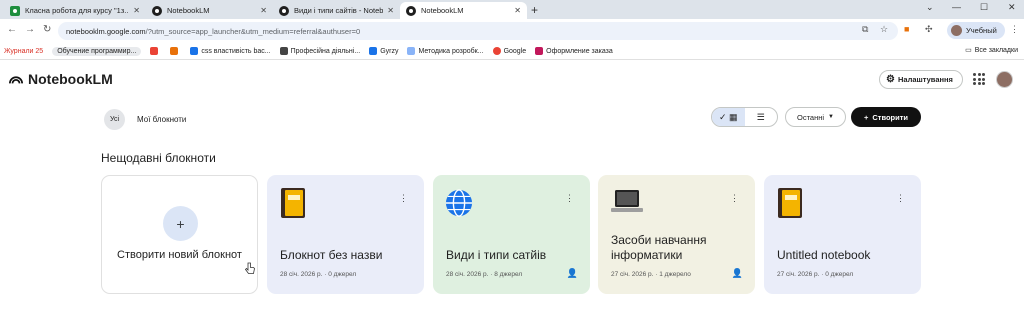  What do you see at coordinates (318, 274) in the screenshot?
I see `notebook-meta: 28 січ. 2026 р. · 0 джерел` at bounding box center [318, 274].